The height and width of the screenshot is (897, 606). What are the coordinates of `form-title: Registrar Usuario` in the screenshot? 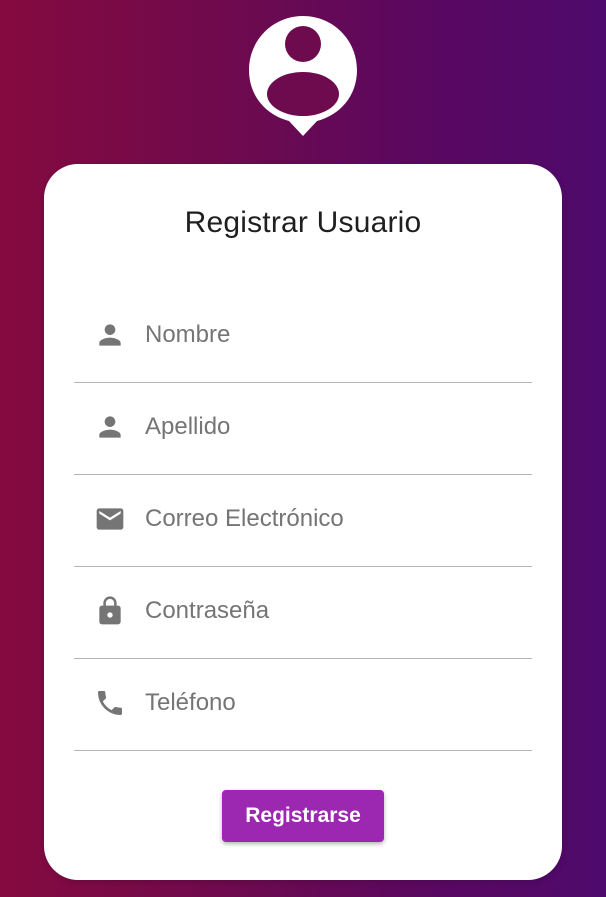 It's located at (303, 222).